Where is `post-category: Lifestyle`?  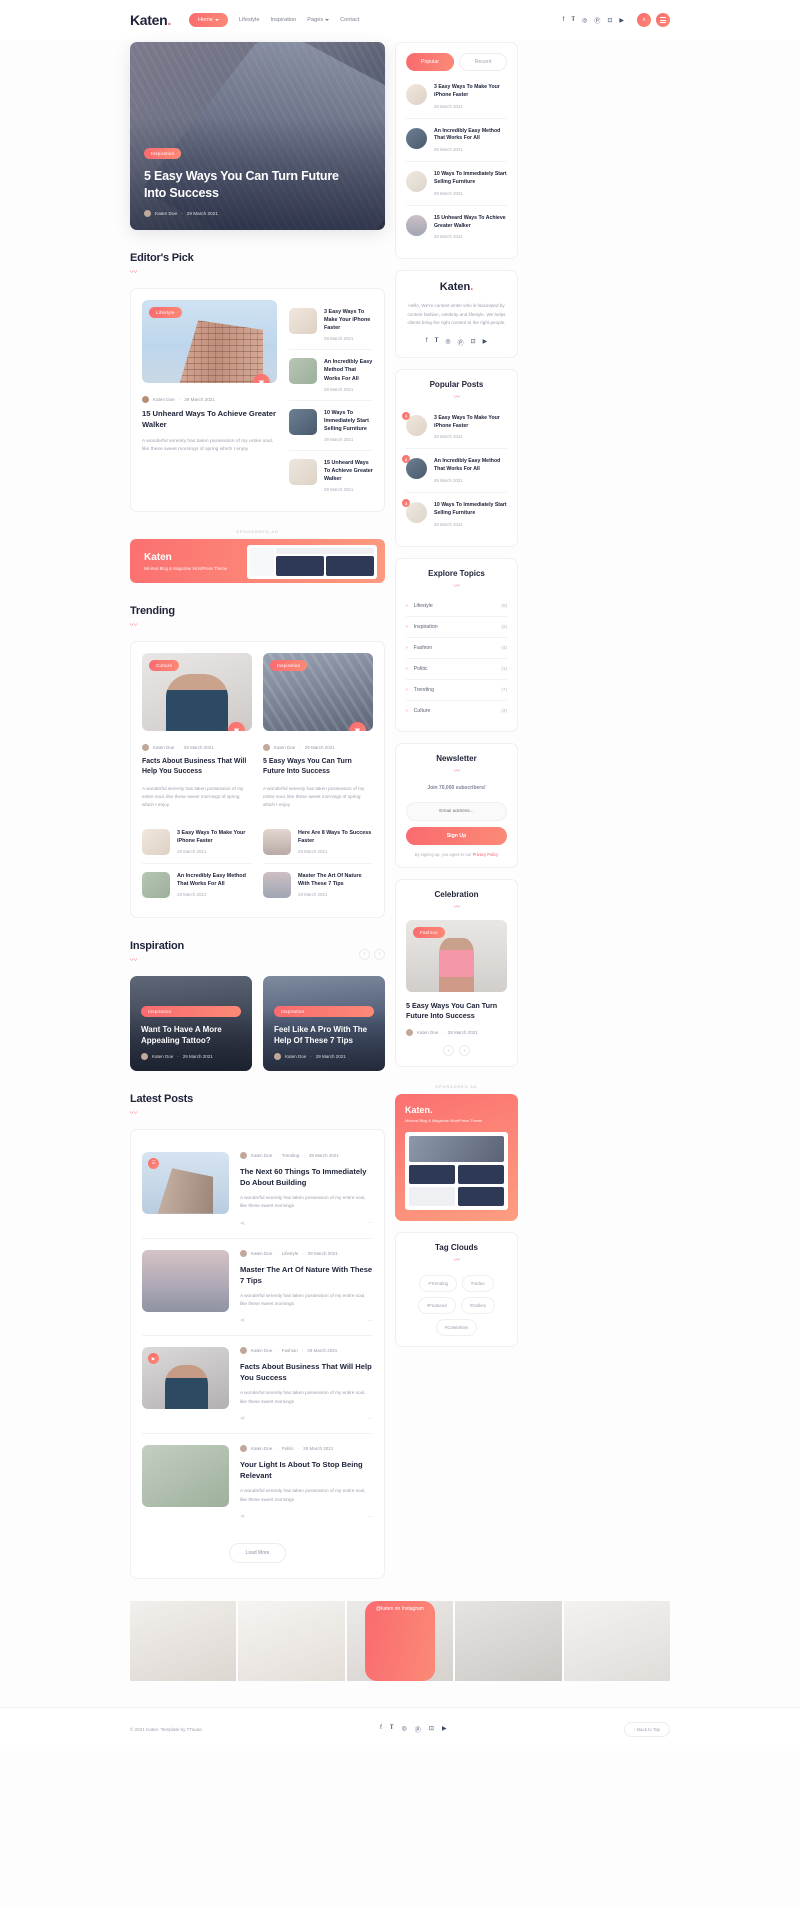
post-category: Lifestyle is located at coordinates (290, 1253).